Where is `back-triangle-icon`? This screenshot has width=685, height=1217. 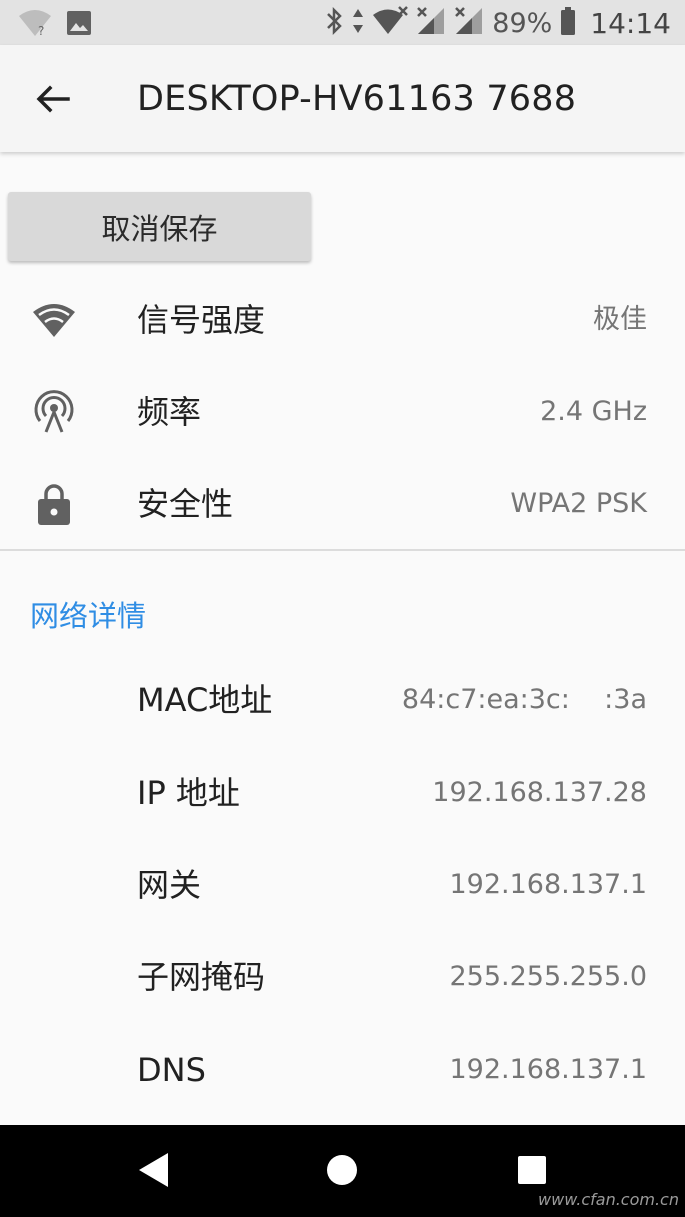
back-triangle-icon is located at coordinates (153, 1170).